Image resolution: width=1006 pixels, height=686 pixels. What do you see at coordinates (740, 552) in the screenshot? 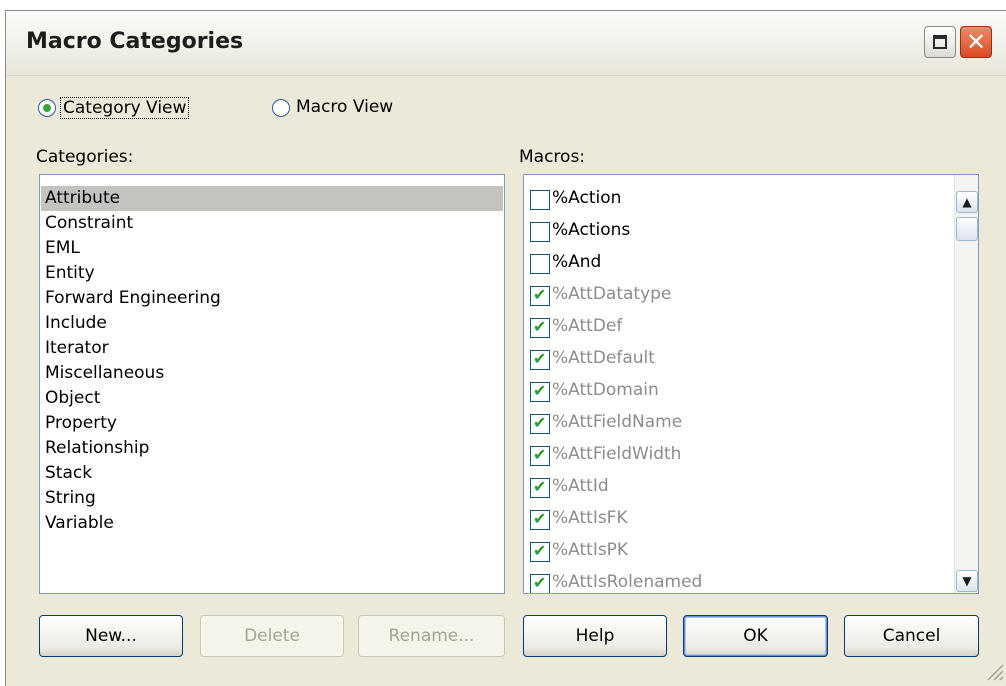
I see `macro-item: ✔ %AttIsPK` at bounding box center [740, 552].